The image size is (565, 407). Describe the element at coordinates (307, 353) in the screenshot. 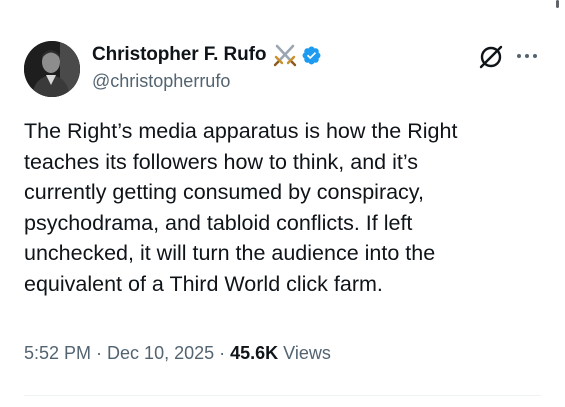

I see `views-label: Views` at that location.